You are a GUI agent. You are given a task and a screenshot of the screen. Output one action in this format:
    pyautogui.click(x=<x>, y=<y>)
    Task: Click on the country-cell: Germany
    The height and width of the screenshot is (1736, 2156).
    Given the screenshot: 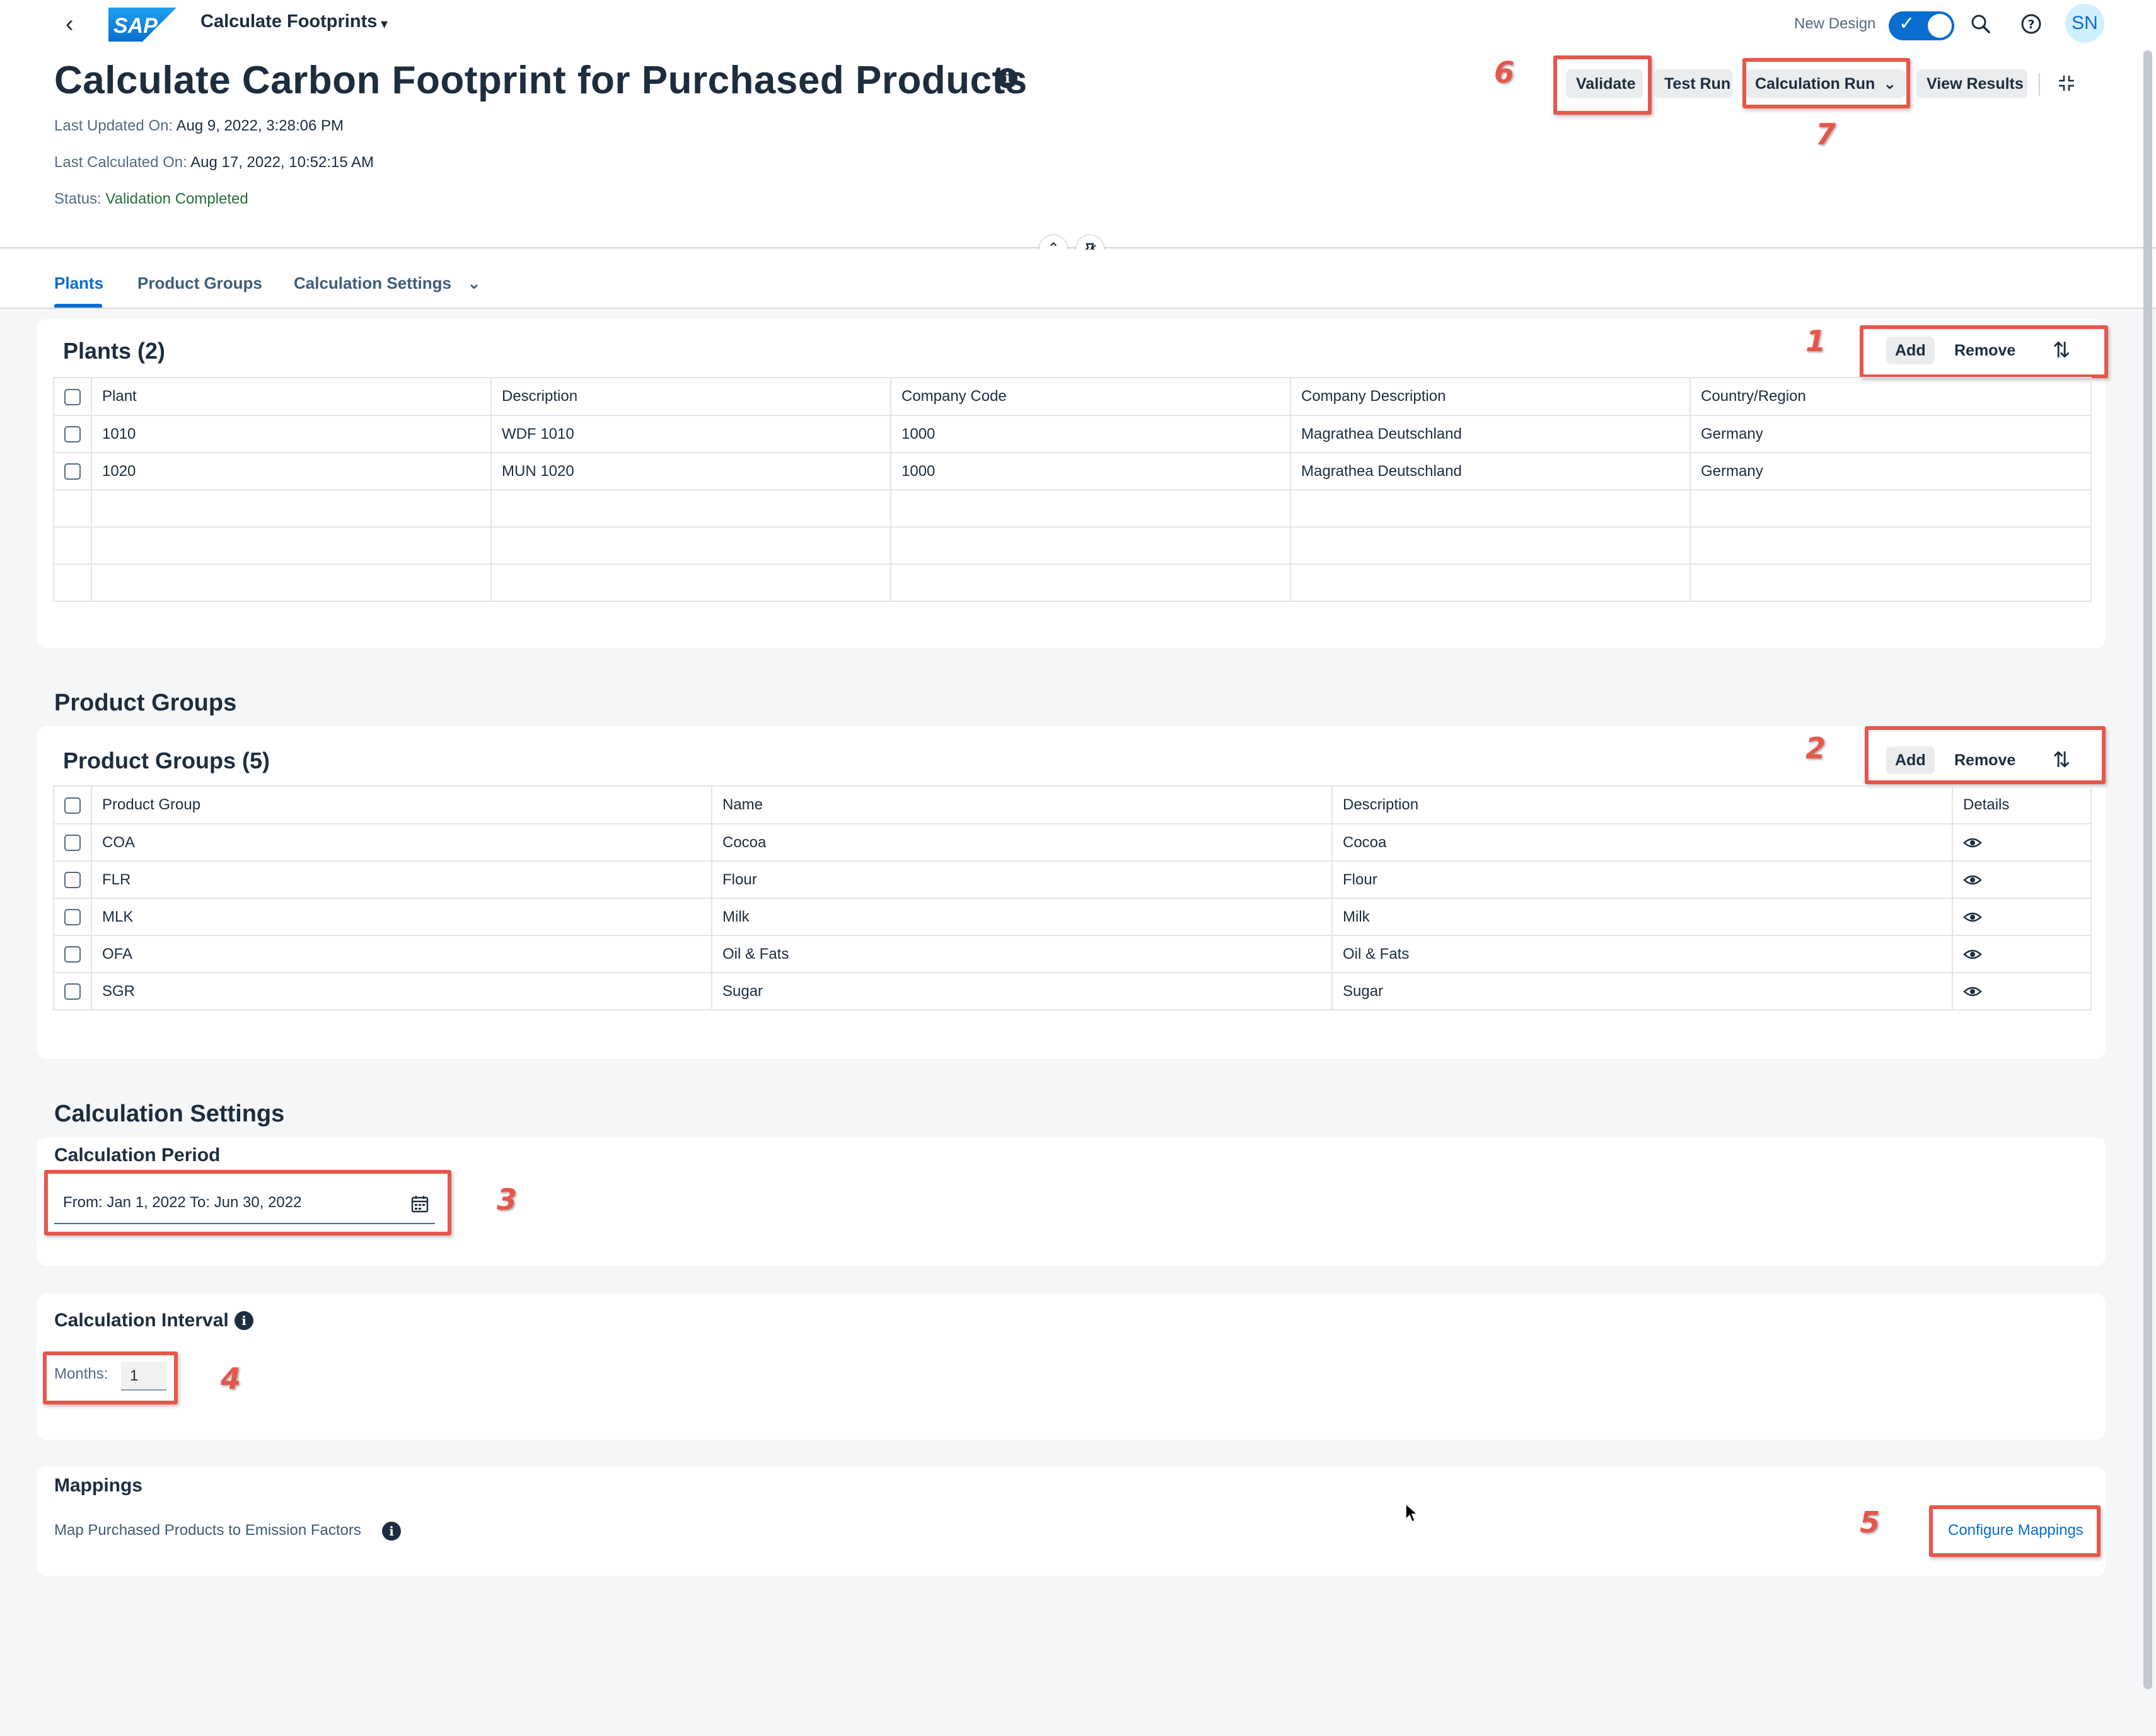 What is the action you would take?
    pyautogui.click(x=1890, y=471)
    